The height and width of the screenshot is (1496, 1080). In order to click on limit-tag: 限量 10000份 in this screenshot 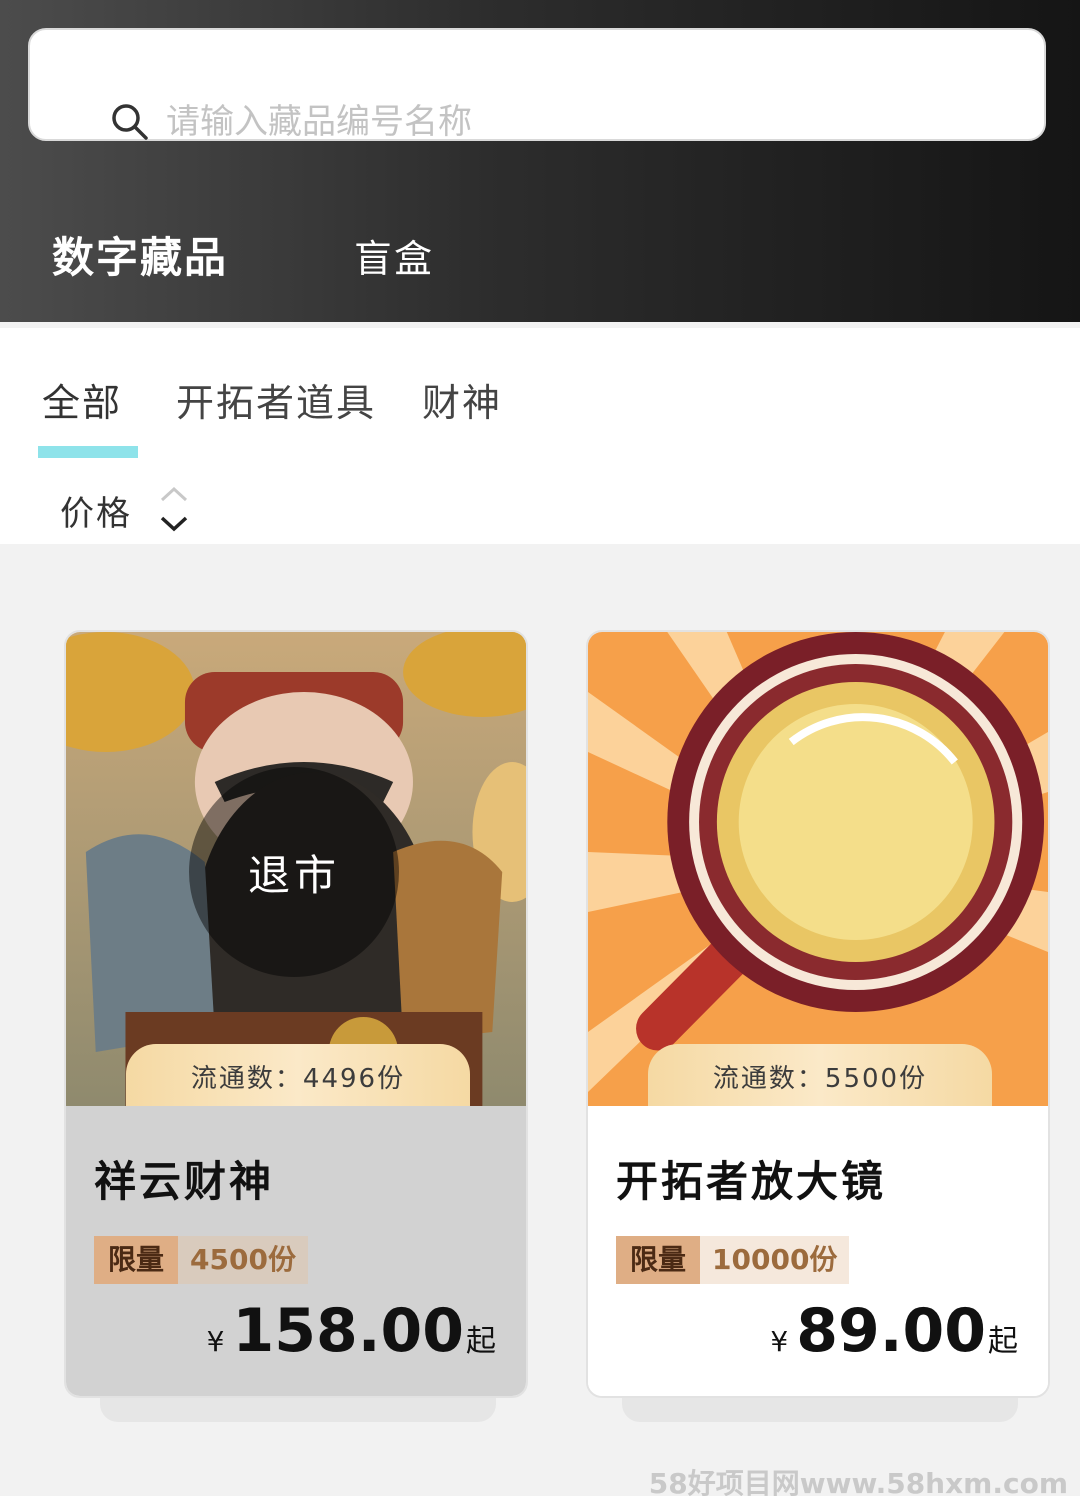, I will do `click(733, 1260)`.